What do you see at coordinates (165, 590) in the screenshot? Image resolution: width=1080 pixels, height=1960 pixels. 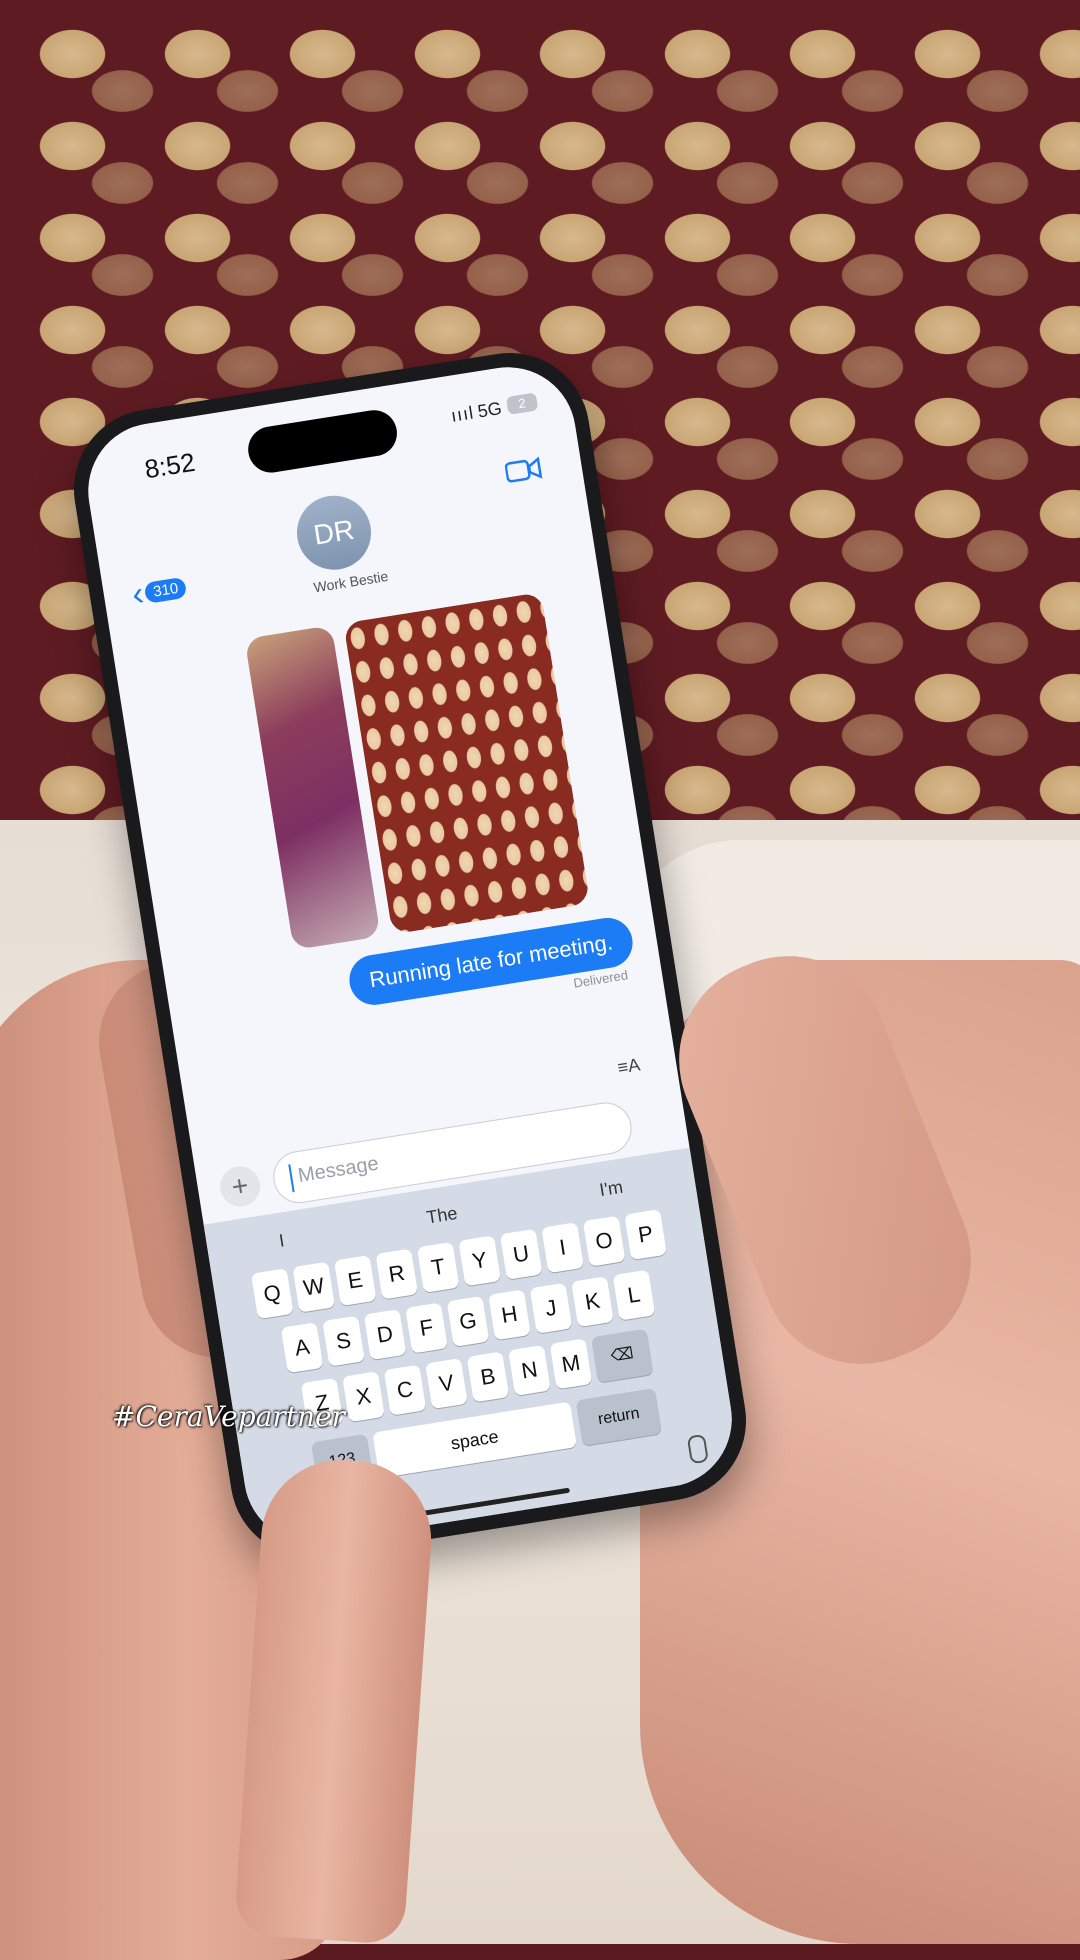 I see `unread-badge: 310` at bounding box center [165, 590].